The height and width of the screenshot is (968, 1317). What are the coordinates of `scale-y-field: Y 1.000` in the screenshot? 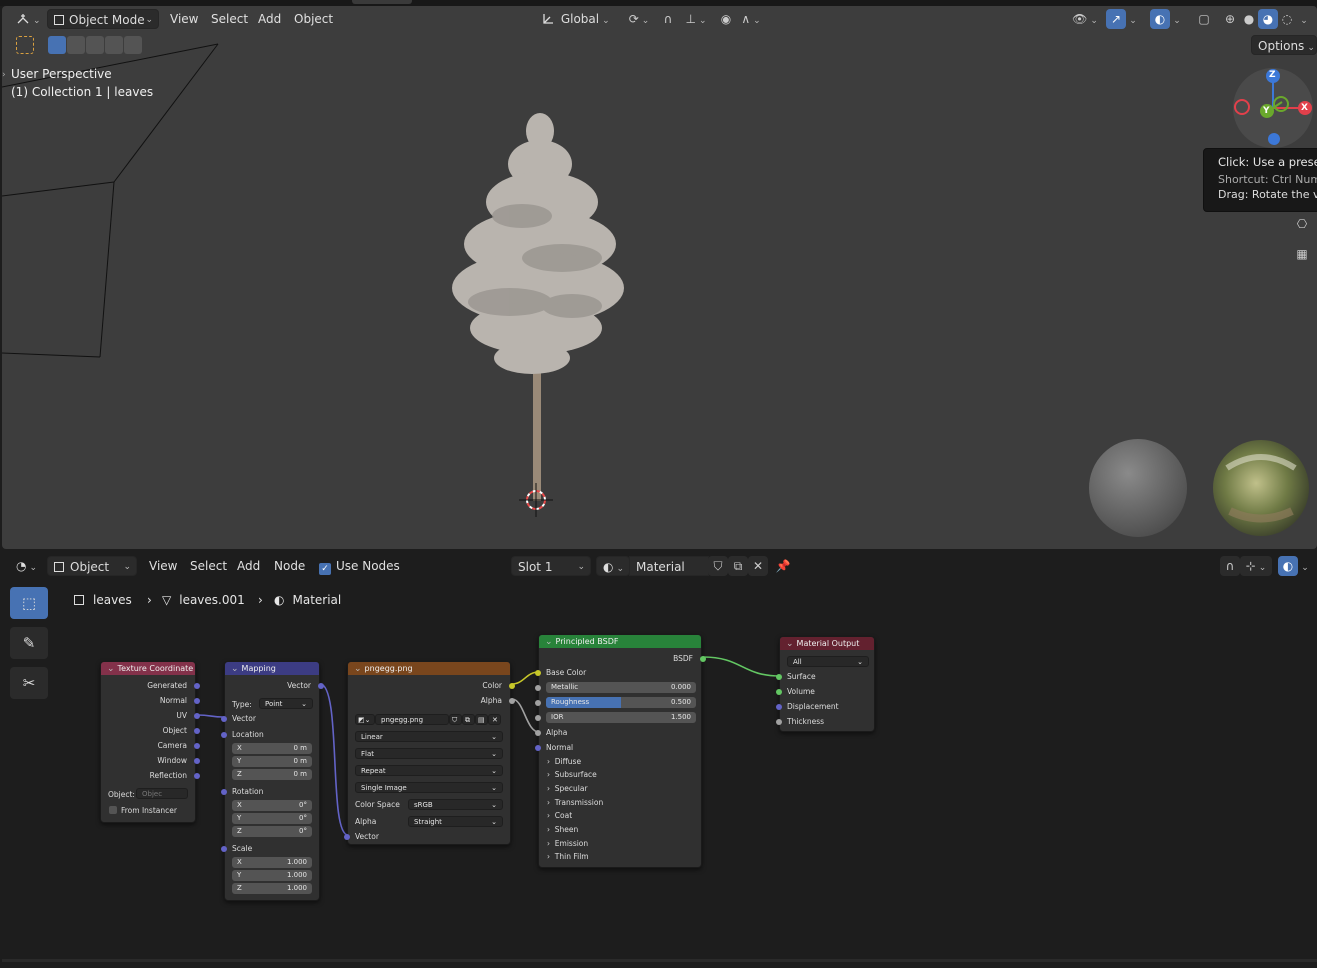 It's located at (272, 875).